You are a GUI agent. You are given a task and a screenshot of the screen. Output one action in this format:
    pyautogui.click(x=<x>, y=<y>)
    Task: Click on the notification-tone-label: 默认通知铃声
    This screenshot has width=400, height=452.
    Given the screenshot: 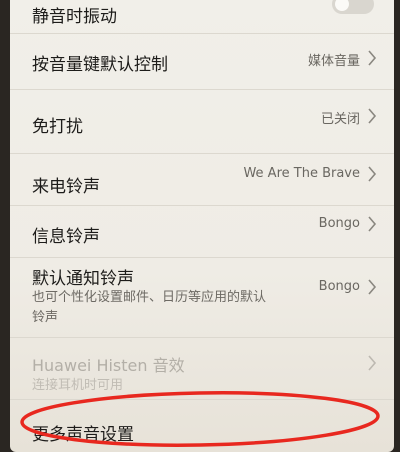 What is the action you would take?
    pyautogui.click(x=83, y=279)
    